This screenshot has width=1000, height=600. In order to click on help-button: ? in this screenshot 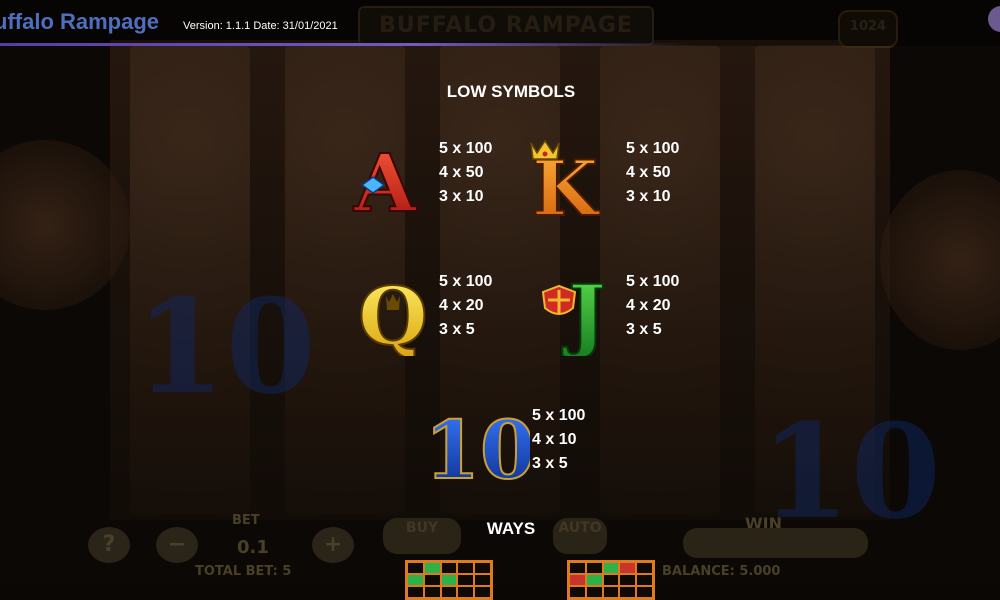, I will do `click(109, 545)`.